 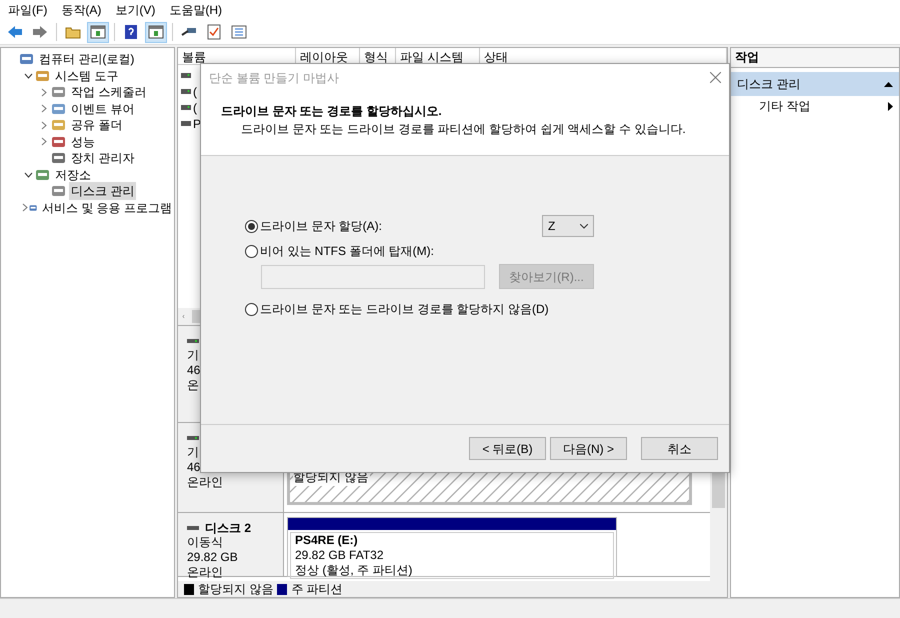 I want to click on disk-info: 이동식, so click(x=205, y=542).